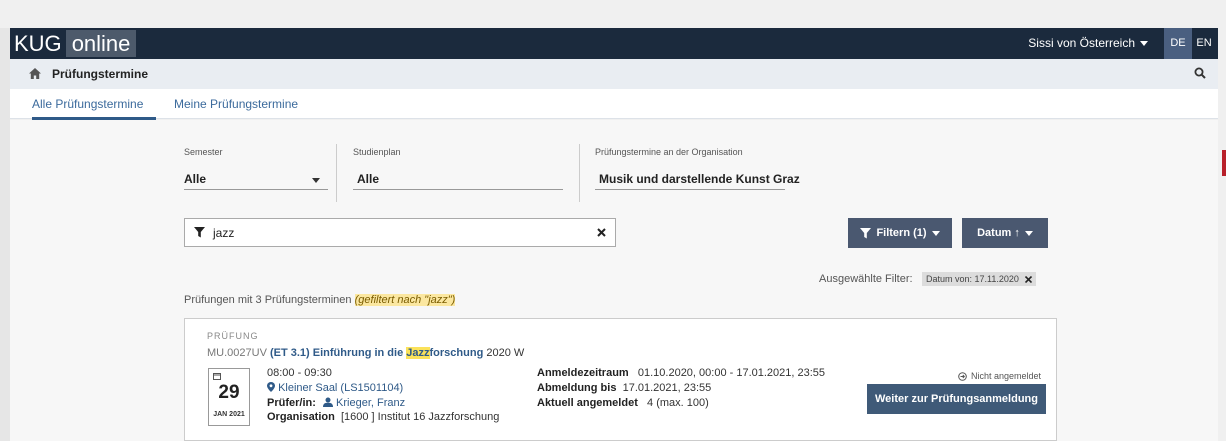 This screenshot has width=1226, height=441. I want to click on studienplan-label: Studienplan, so click(377, 152).